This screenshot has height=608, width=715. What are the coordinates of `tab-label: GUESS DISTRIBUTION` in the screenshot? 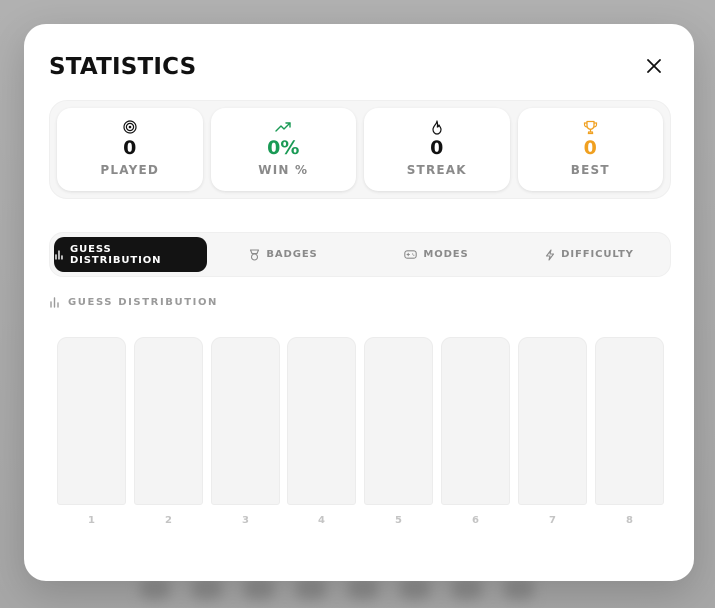 It's located at (115, 254).